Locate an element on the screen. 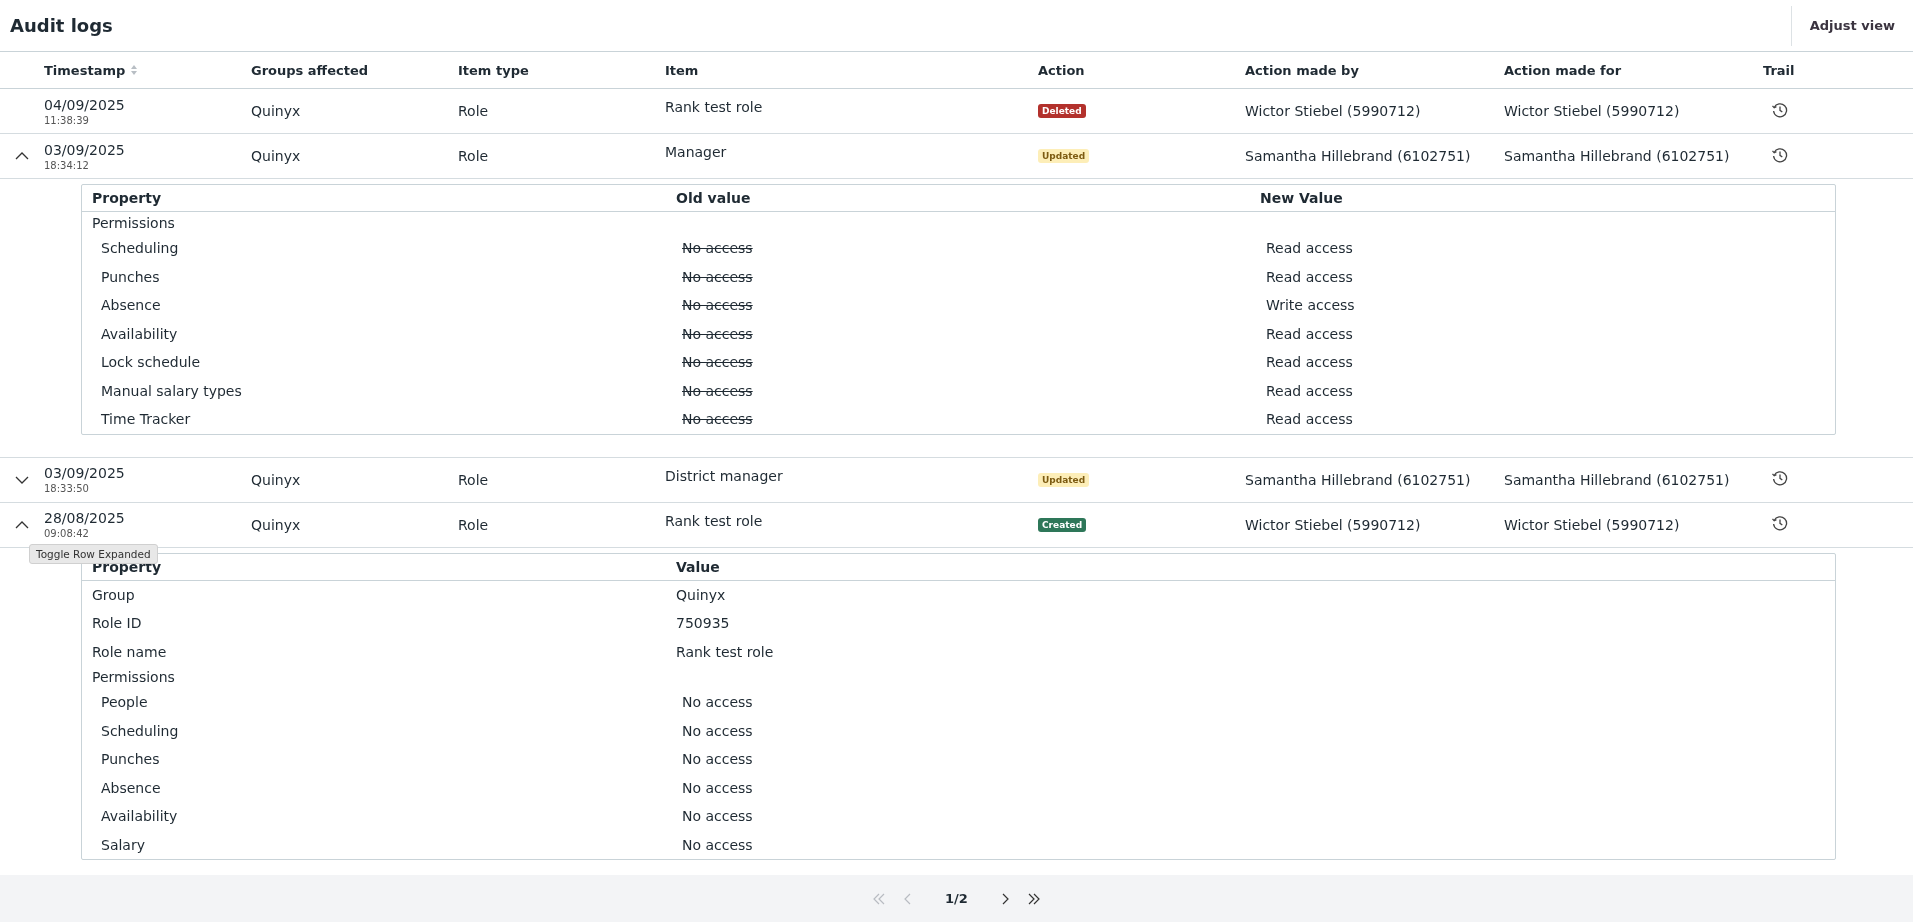 The height and width of the screenshot is (922, 1913). column-header: Timestamp is located at coordinates (85, 70).